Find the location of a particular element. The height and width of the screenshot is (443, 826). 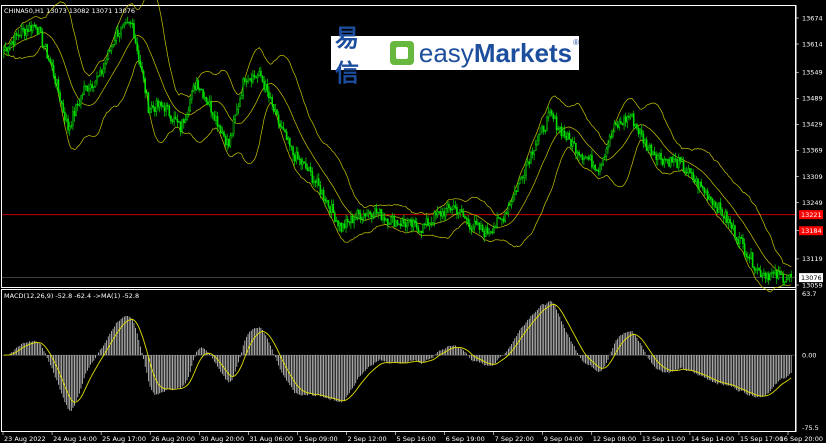

time-tick-label: 2 Sep 12:00 is located at coordinates (366, 439).